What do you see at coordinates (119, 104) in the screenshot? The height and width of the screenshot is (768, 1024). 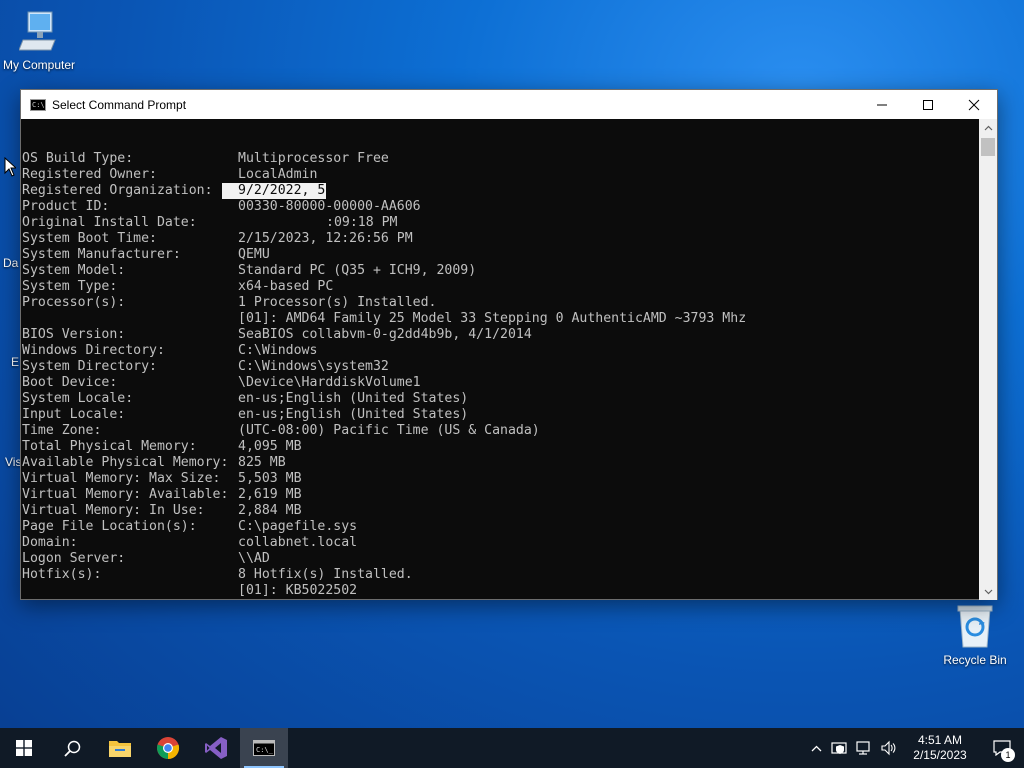 I see `window-title: Select Command Prompt` at bounding box center [119, 104].